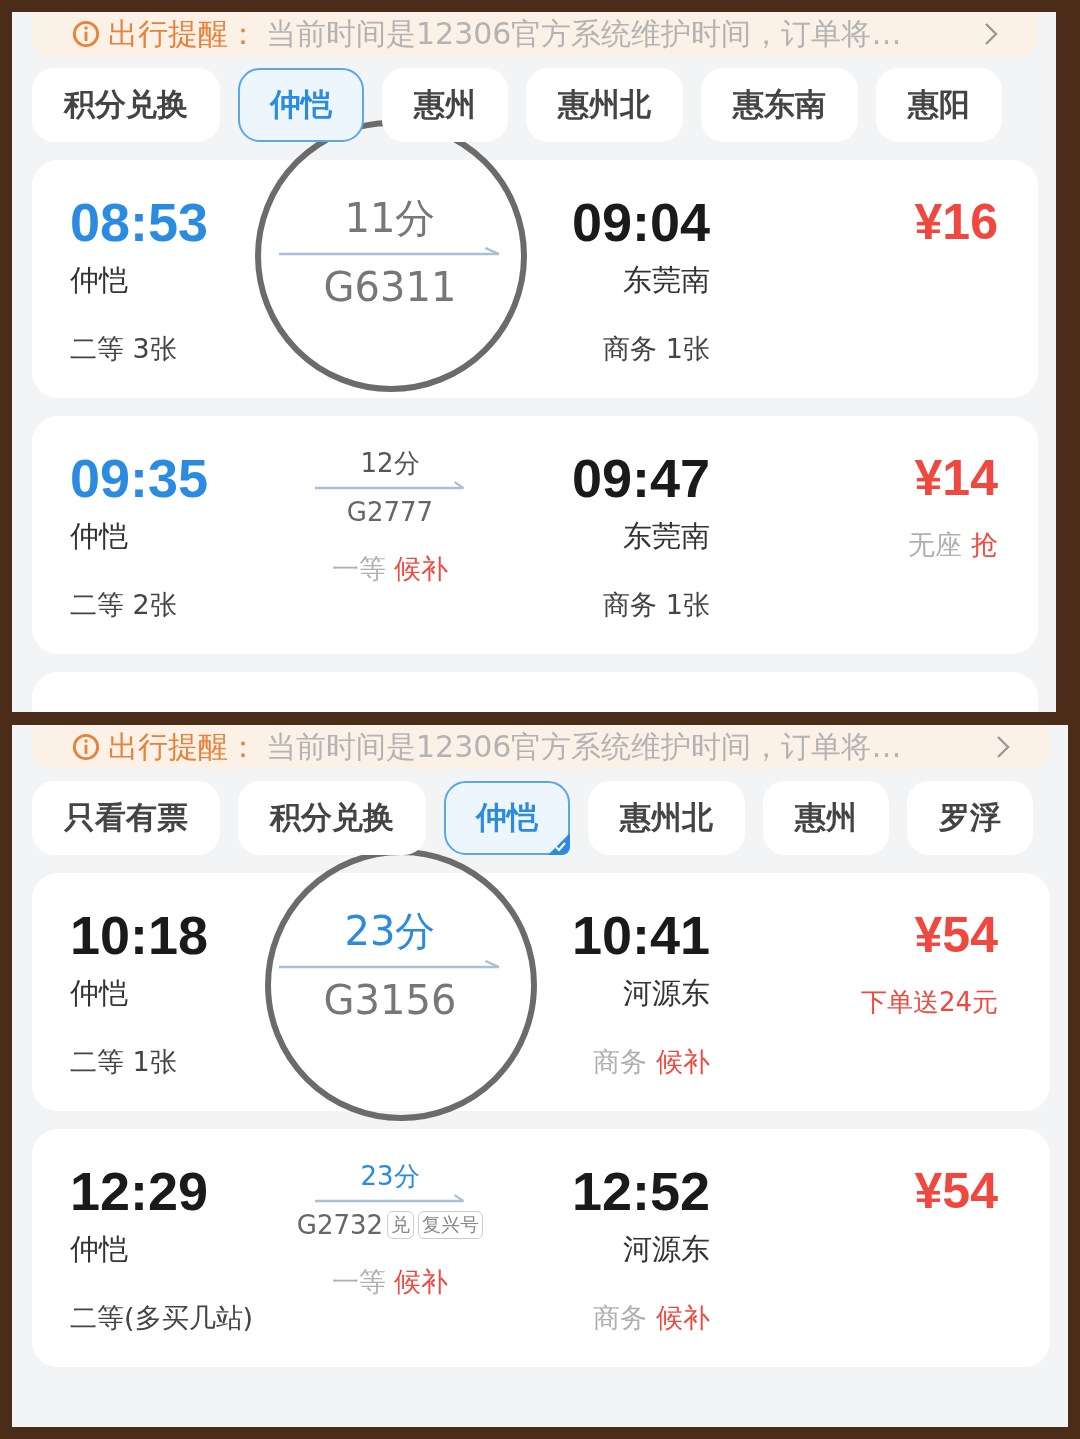 This screenshot has height=1439, width=1080. Describe the element at coordinates (123, 1062) in the screenshot. I see `seat-info: 二等 1张` at that location.